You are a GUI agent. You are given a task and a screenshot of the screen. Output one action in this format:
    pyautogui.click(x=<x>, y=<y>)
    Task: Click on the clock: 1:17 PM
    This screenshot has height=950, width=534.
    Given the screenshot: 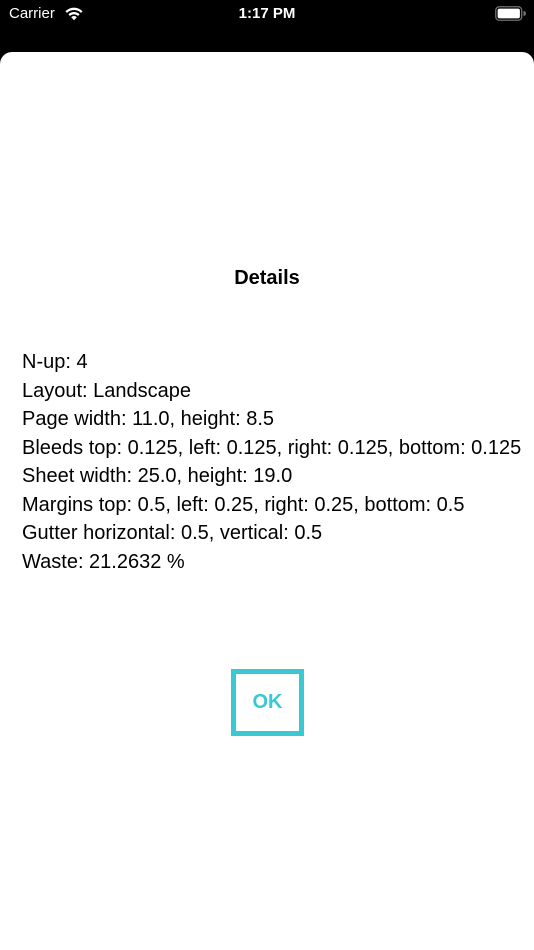 What is the action you would take?
    pyautogui.click(x=267, y=13)
    